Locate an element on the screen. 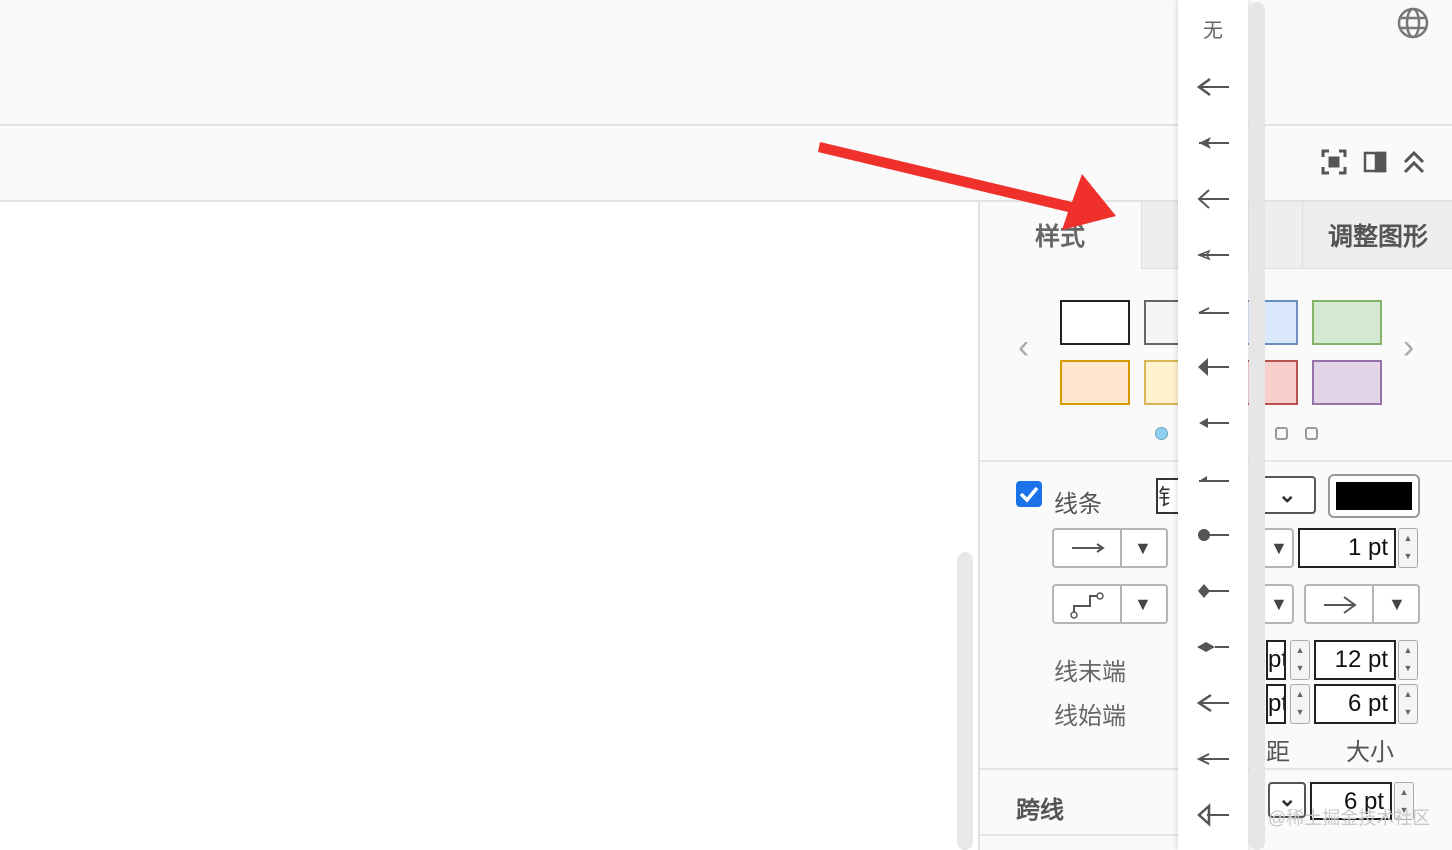 The width and height of the screenshot is (1452, 850). half-arrow-left-icon is located at coordinates (1213, 310).